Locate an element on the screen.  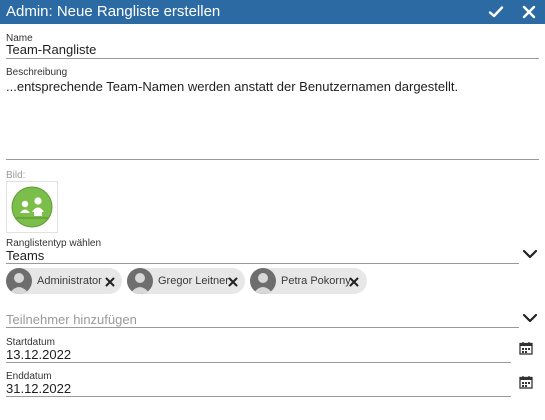
end-date-calendar-button is located at coordinates (526, 382).